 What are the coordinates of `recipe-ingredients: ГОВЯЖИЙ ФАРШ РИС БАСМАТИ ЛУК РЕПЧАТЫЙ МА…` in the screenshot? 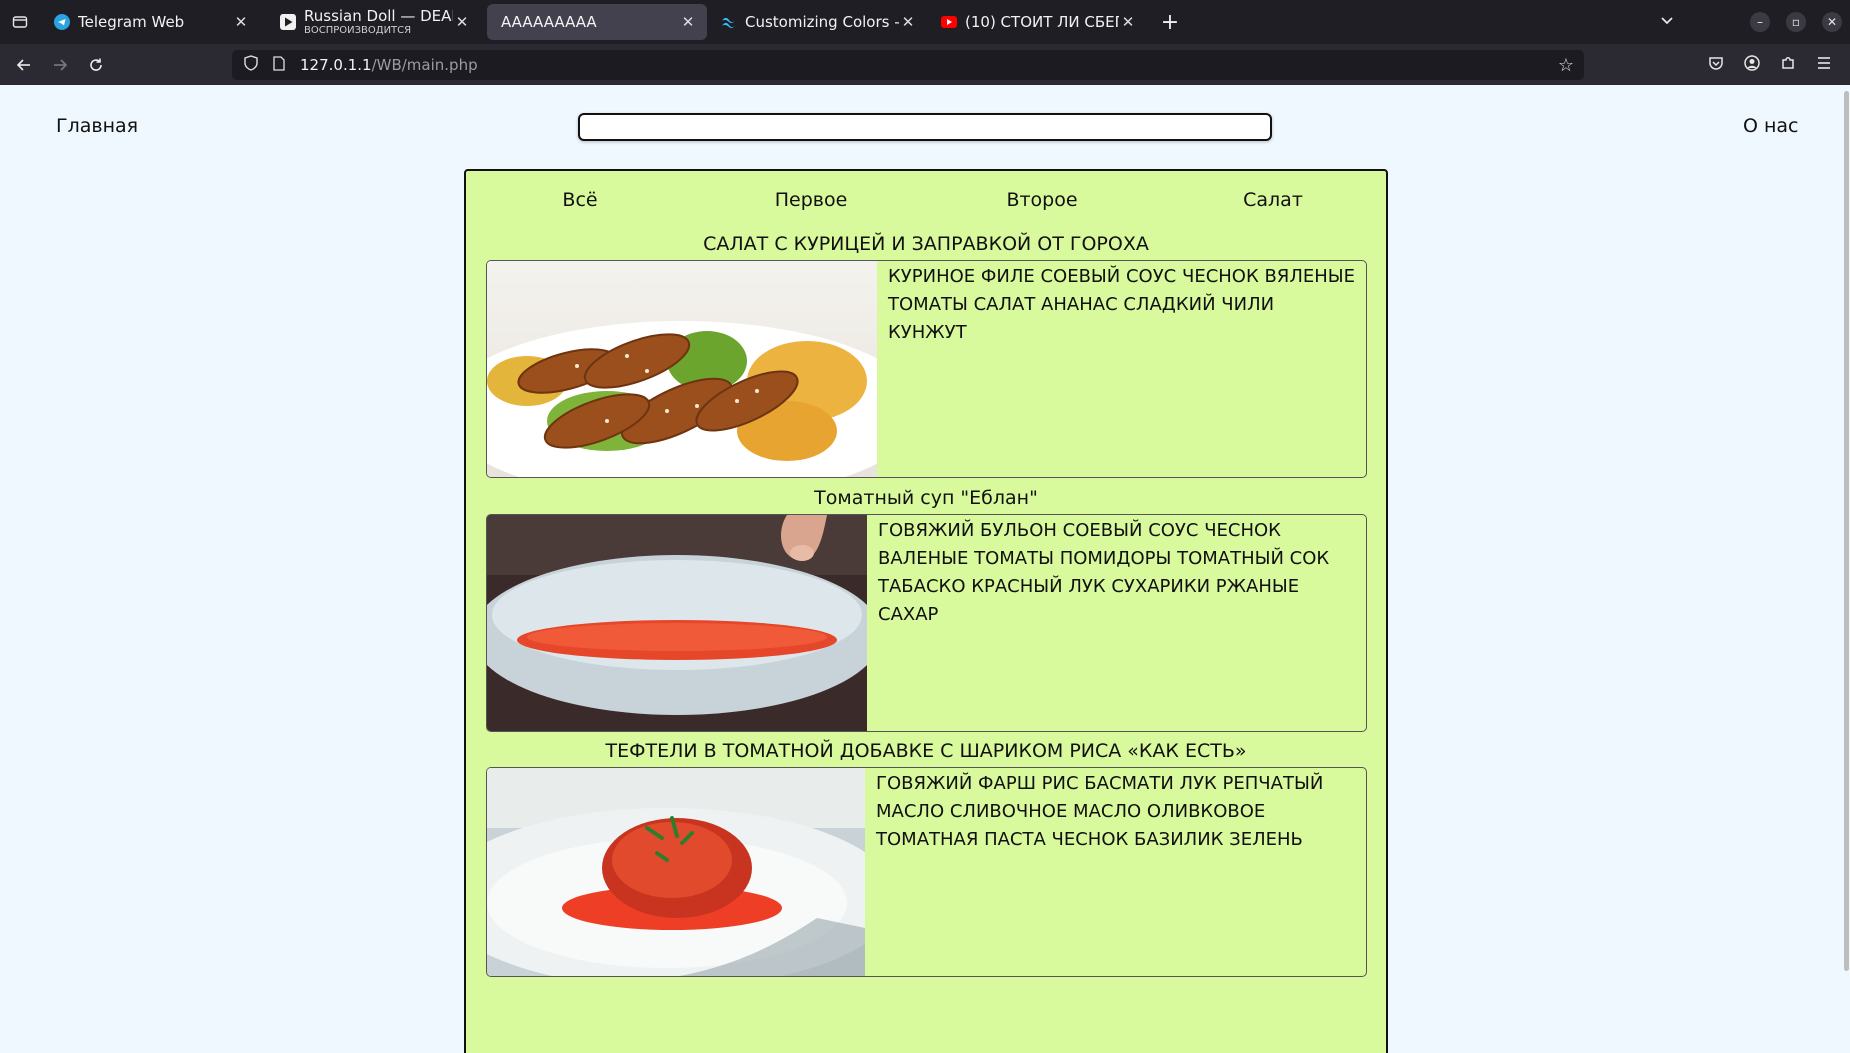 It's located at (1100, 811).